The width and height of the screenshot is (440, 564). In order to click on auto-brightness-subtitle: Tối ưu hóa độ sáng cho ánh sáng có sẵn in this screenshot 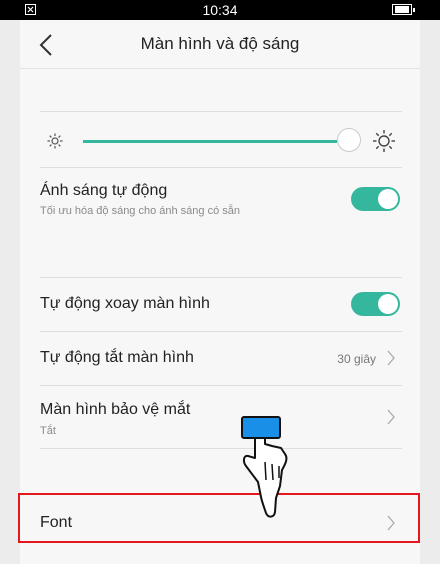, I will do `click(140, 211)`.